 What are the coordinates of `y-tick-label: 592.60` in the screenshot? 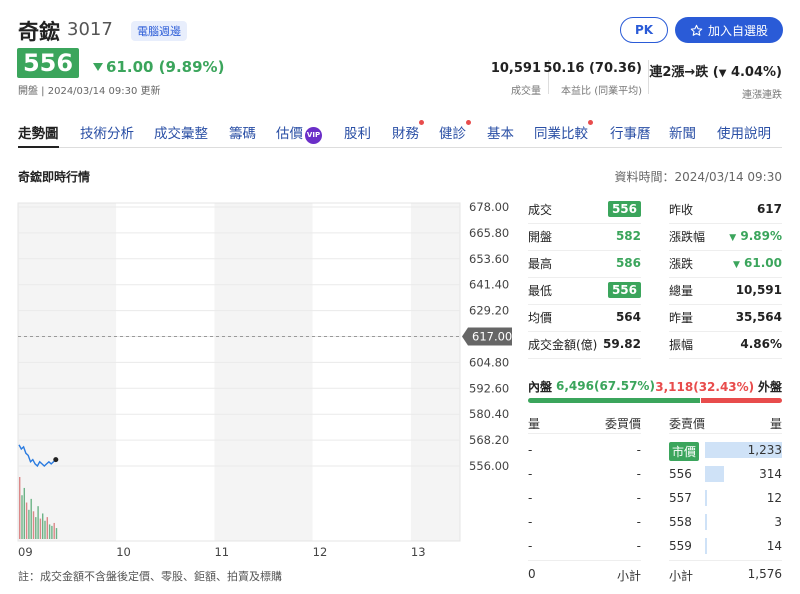 It's located at (489, 388).